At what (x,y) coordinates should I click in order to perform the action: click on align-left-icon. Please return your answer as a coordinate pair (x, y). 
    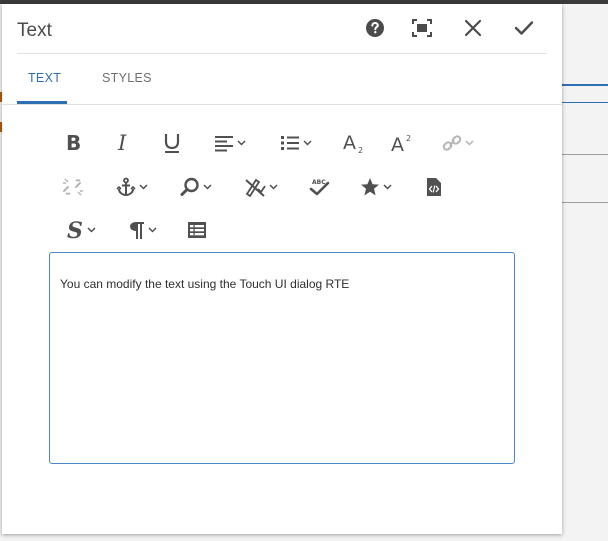
    Looking at the image, I should click on (224, 143).